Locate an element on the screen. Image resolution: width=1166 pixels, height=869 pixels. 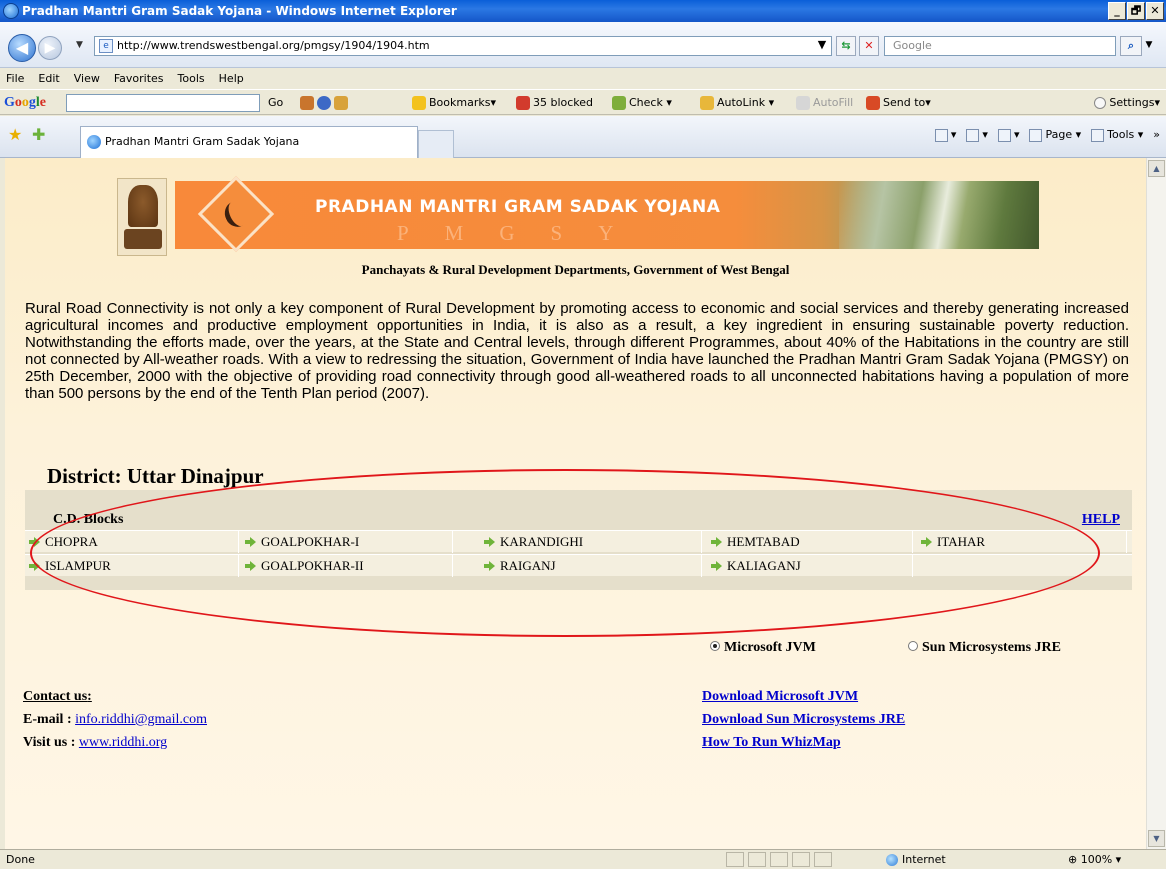
feeds-button: ▾ is located at coordinates (977, 135).